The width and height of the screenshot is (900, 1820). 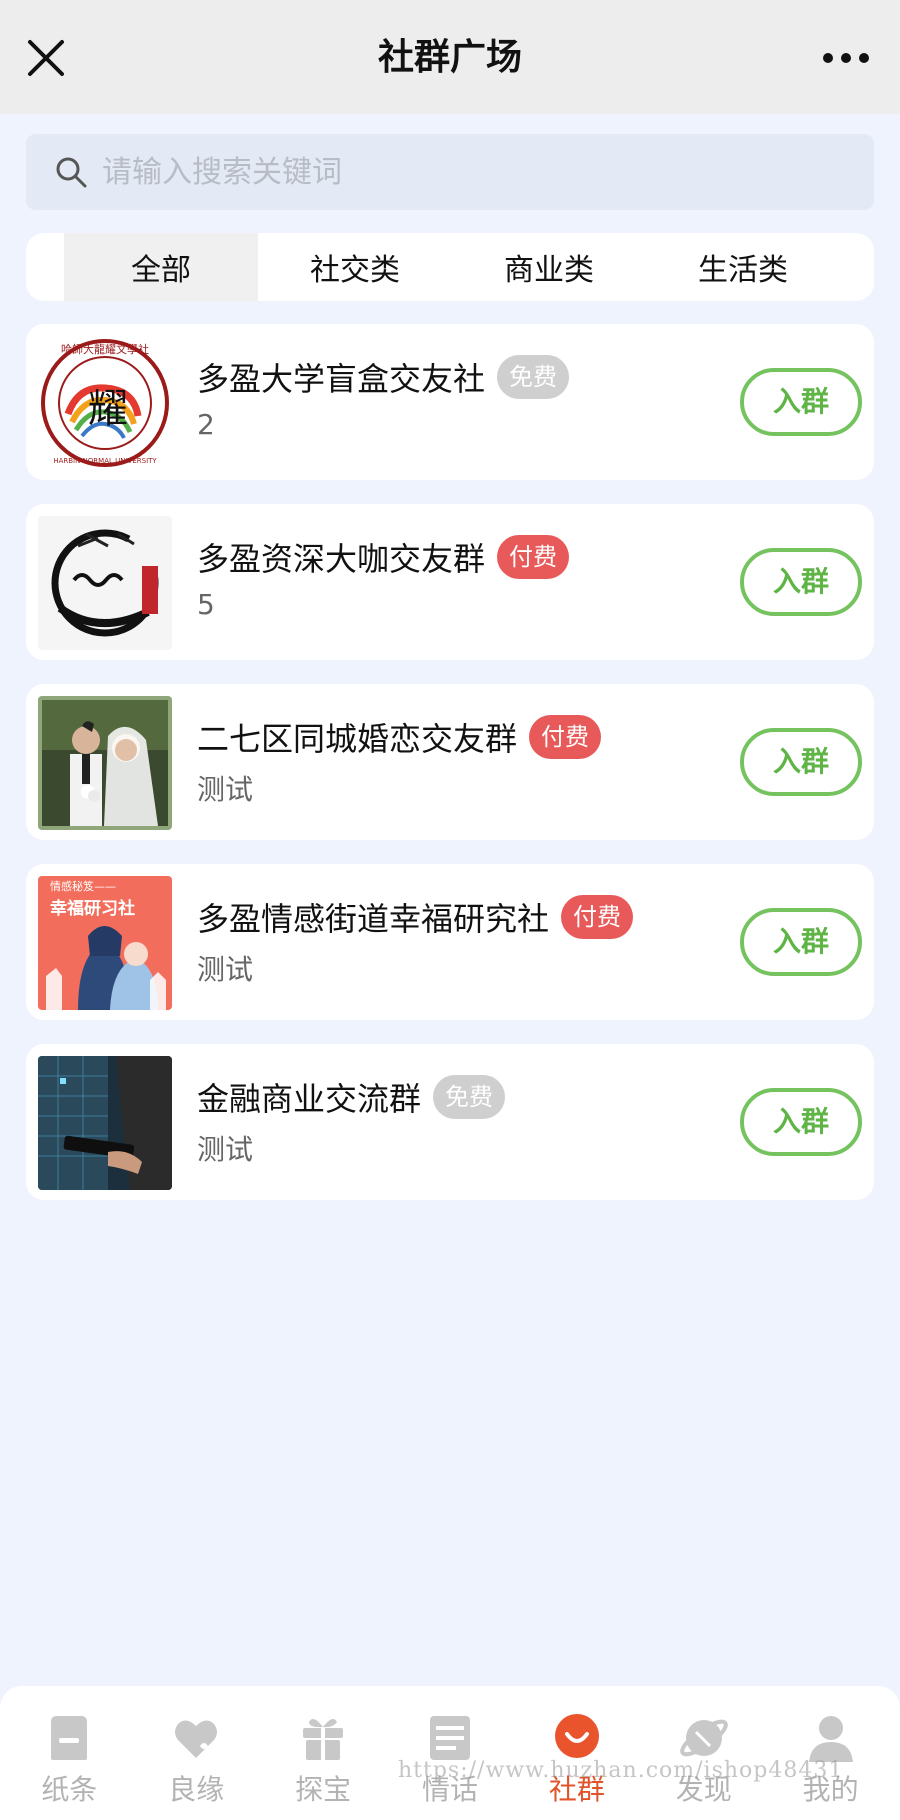 I want to click on wedding-photo, so click(x=105, y=763).